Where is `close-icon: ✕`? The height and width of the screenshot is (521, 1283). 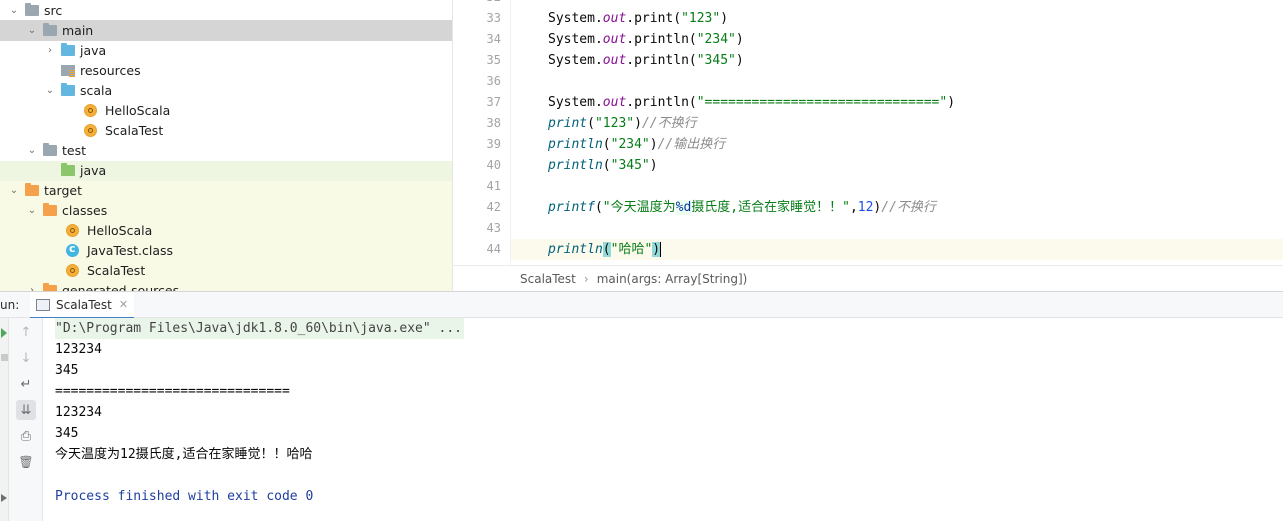
close-icon: ✕ is located at coordinates (123, 304).